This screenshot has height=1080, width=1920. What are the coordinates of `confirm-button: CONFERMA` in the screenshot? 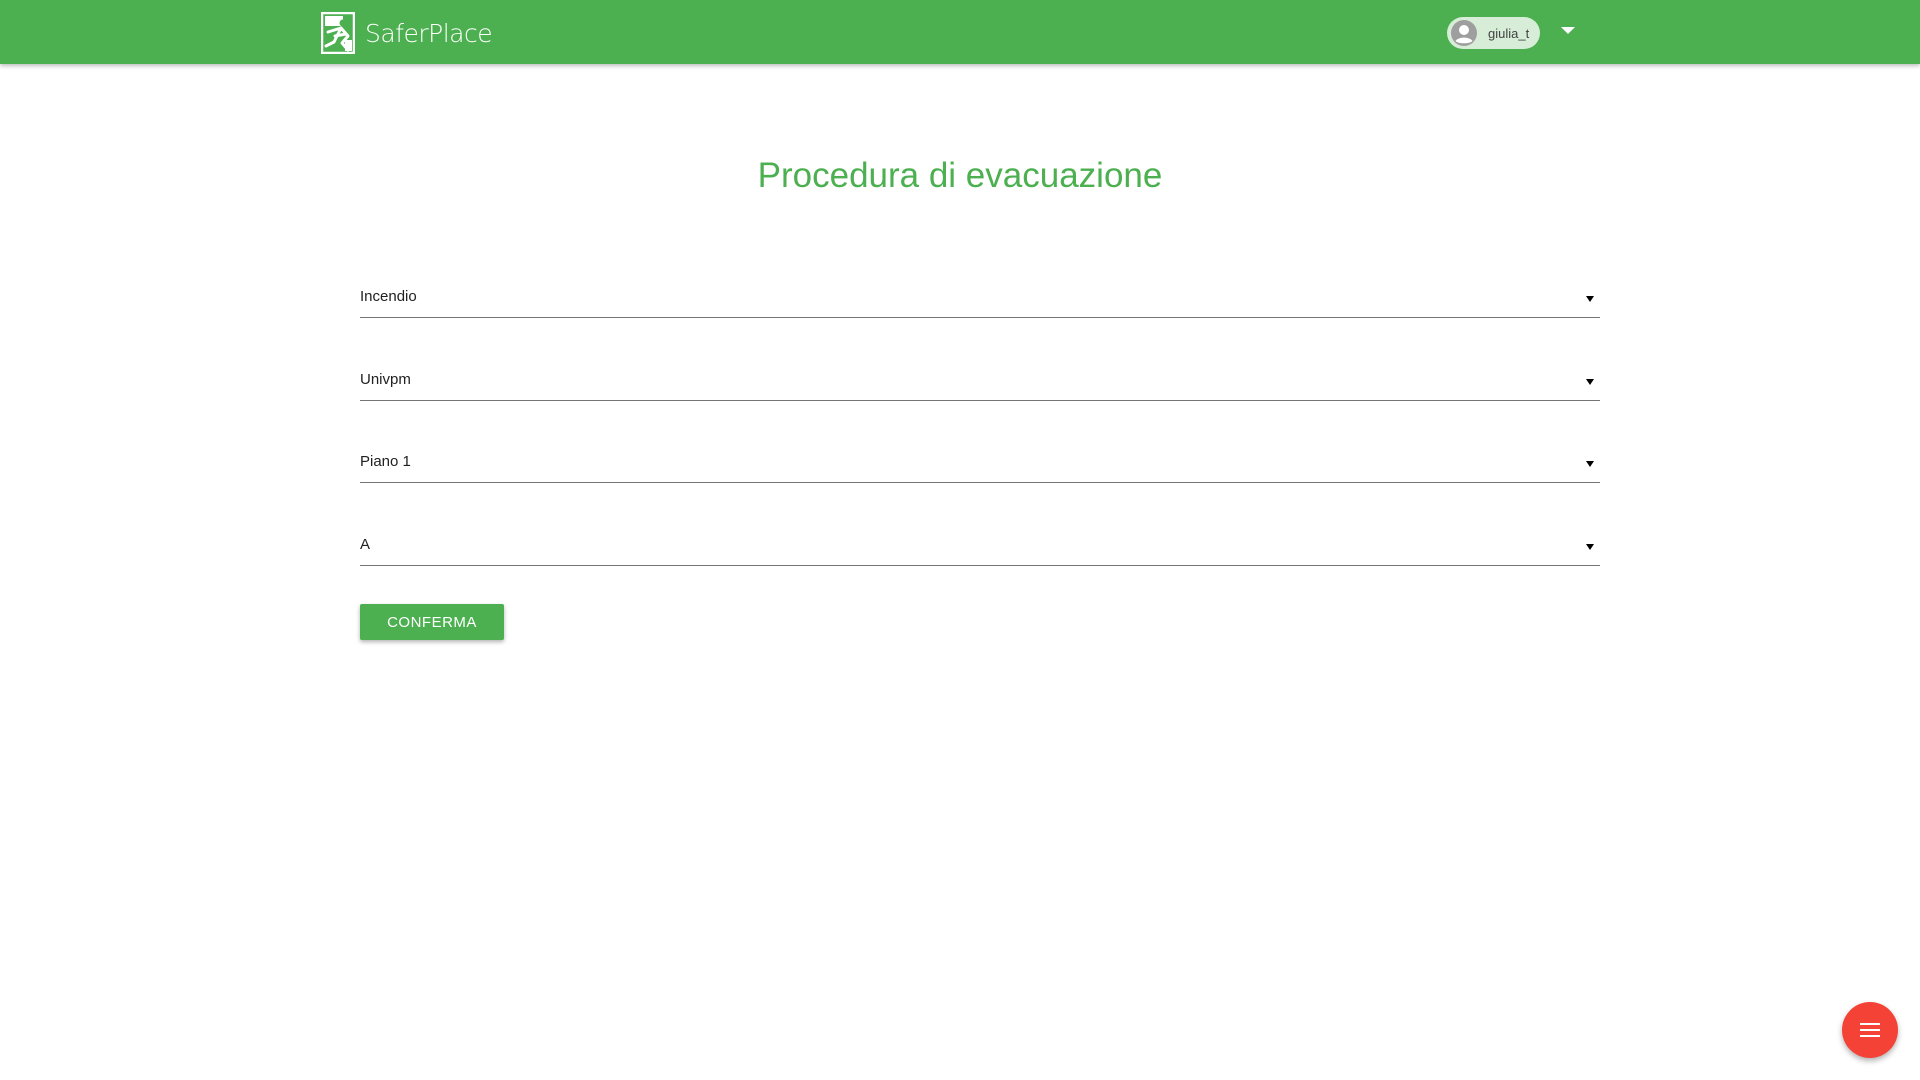 It's located at (432, 622).